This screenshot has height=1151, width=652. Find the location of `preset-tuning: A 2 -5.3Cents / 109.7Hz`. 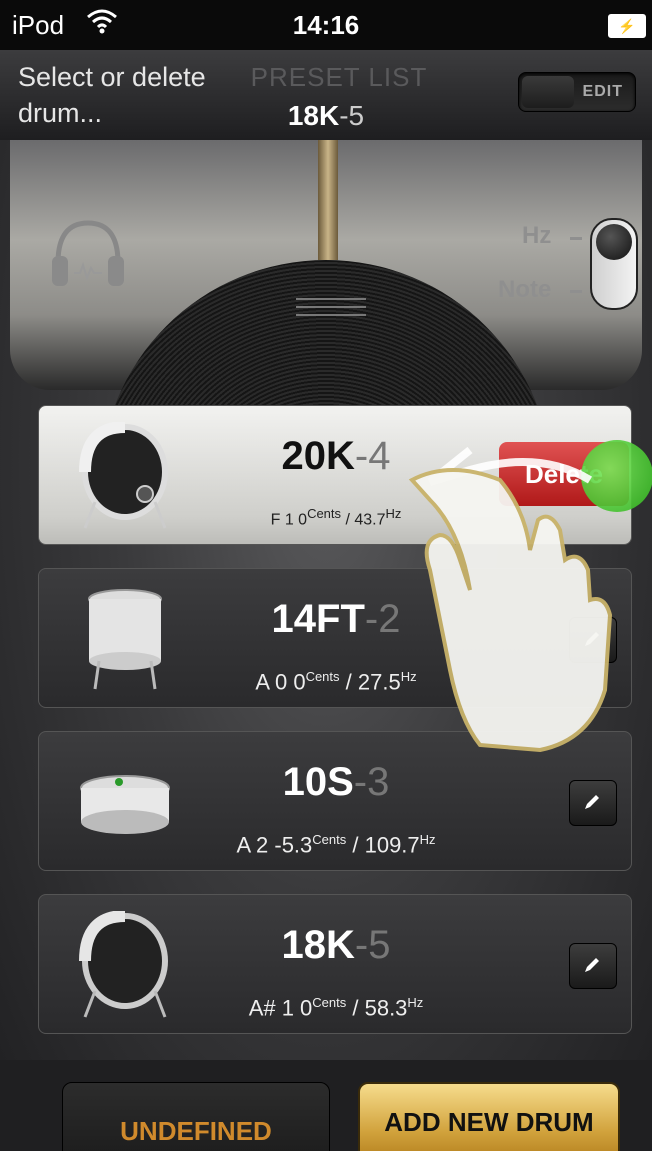

preset-tuning: A 2 -5.3Cents / 109.7Hz is located at coordinates (336, 845).